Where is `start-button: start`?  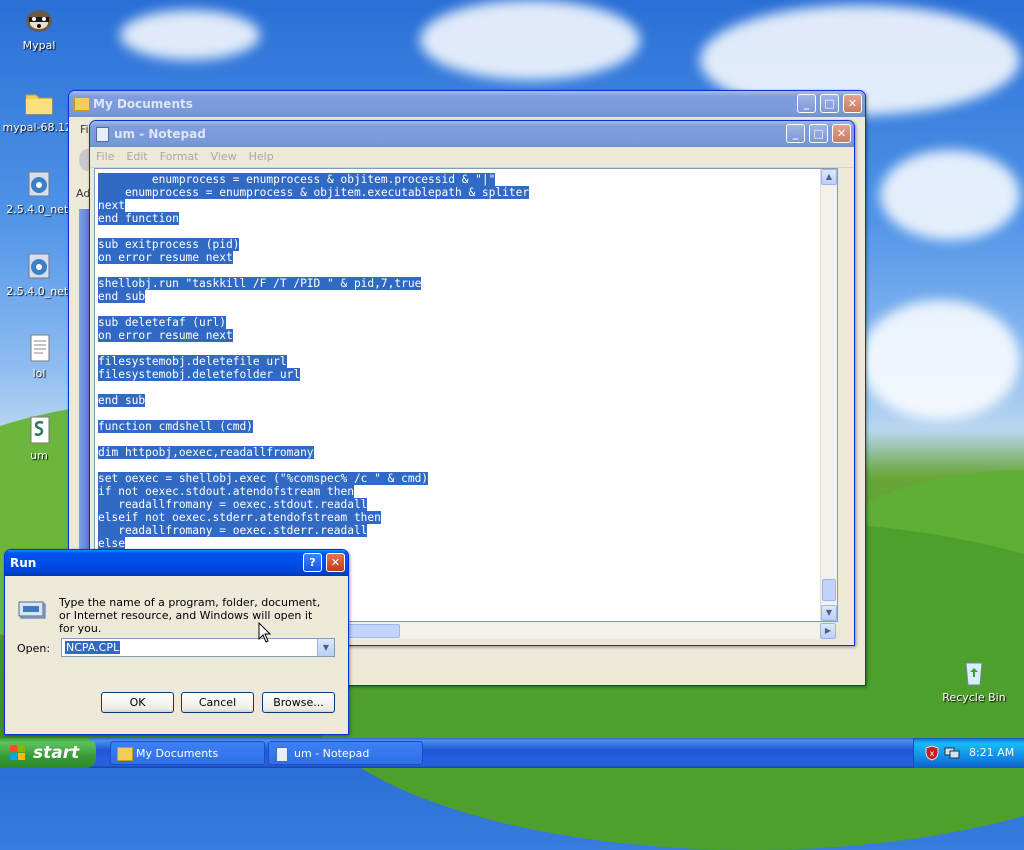 start-button: start is located at coordinates (48, 753).